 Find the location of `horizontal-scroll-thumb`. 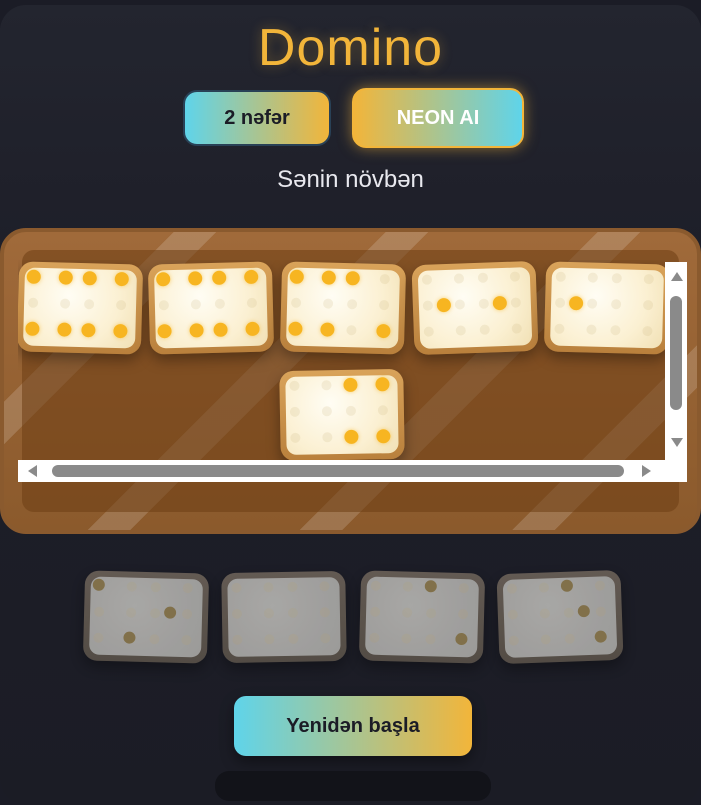

horizontal-scroll-thumb is located at coordinates (338, 471).